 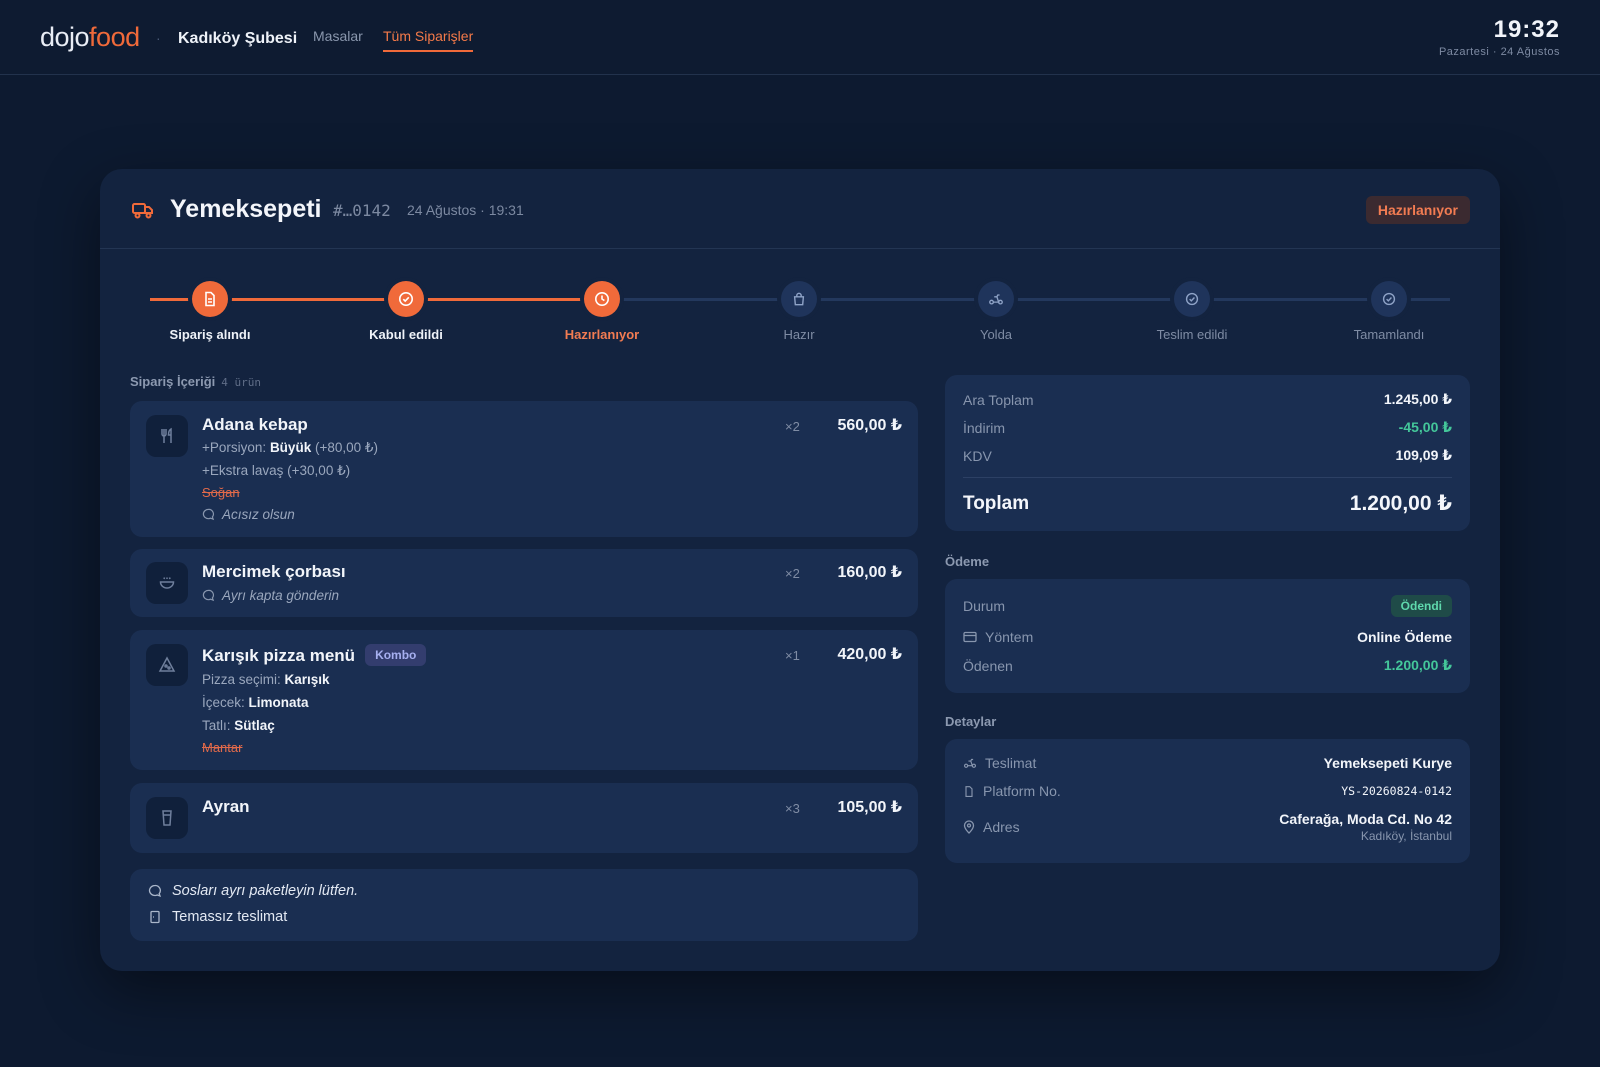 I want to click on platform-number-row: Platform No. YS-20260824-0142, so click(x=1207, y=791).